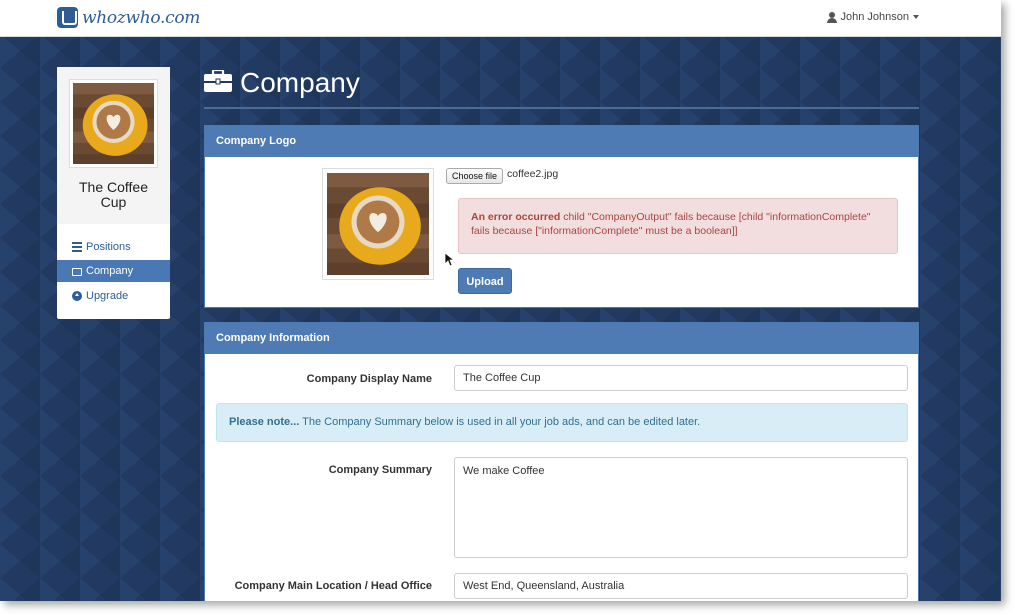 The width and height of the screenshot is (1015, 615). I want to click on caret-down-icon, so click(916, 17).